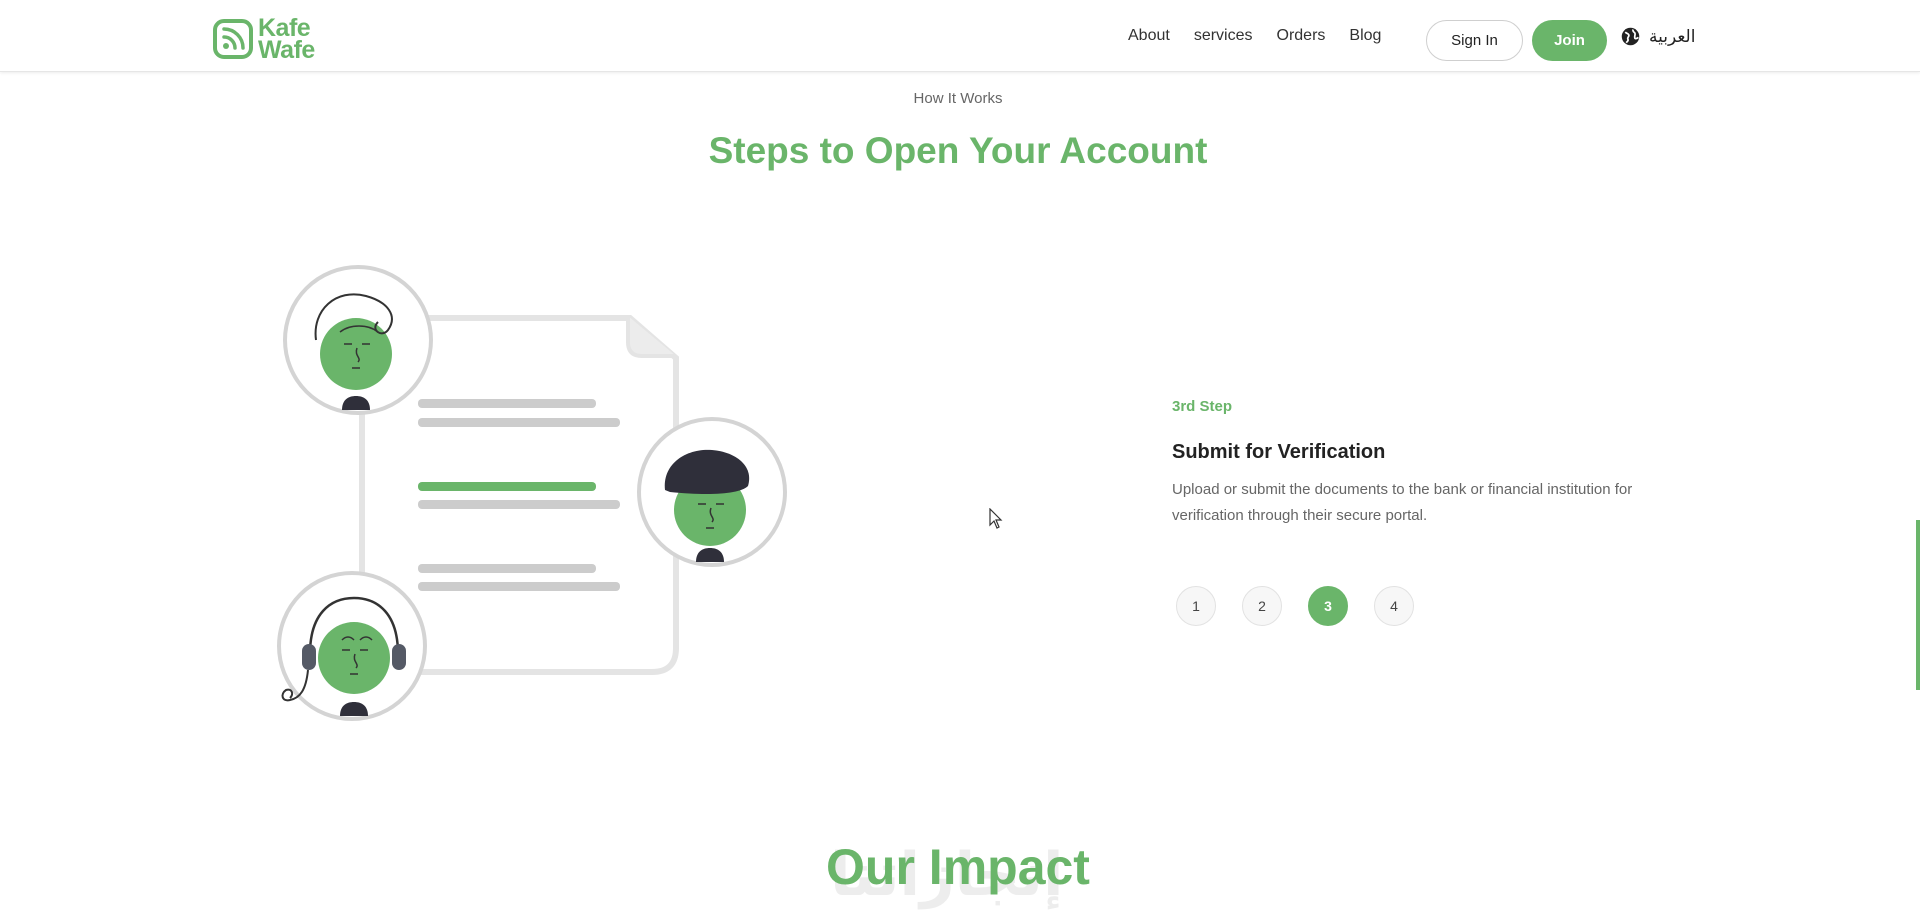 The height and width of the screenshot is (911, 1920). I want to click on steps-illustration, so click(532, 493).